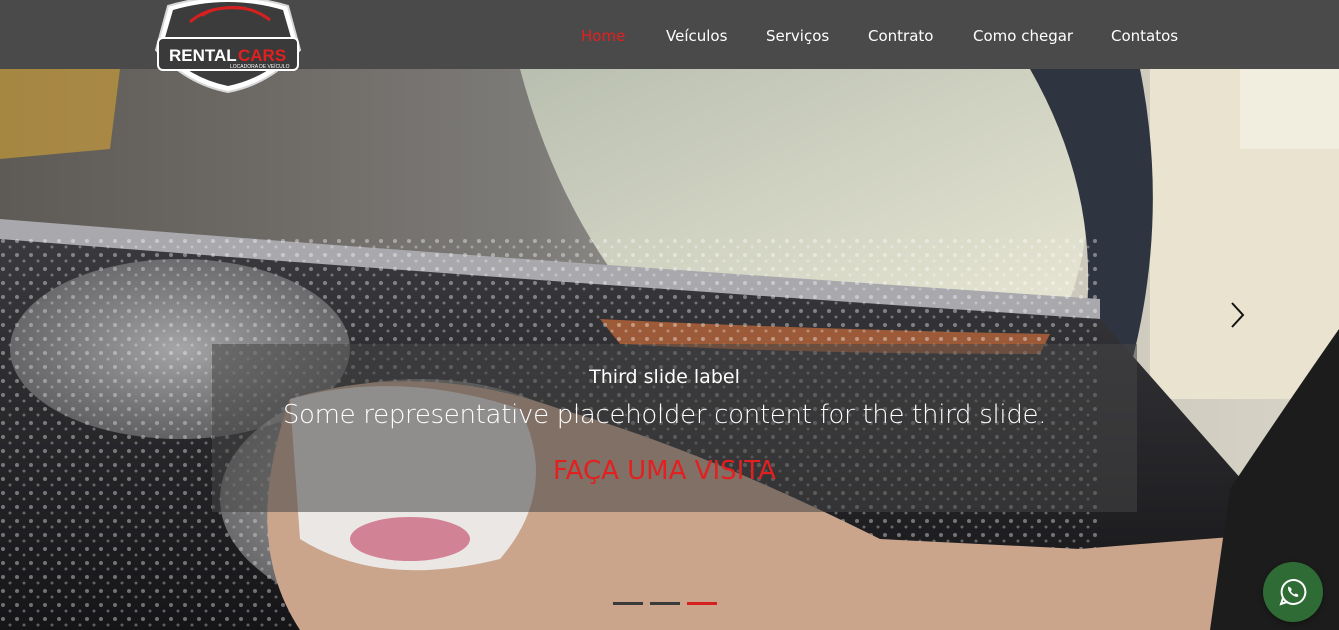 The height and width of the screenshot is (630, 1339). What do you see at coordinates (603, 36) in the screenshot?
I see `nav-home: Home` at bounding box center [603, 36].